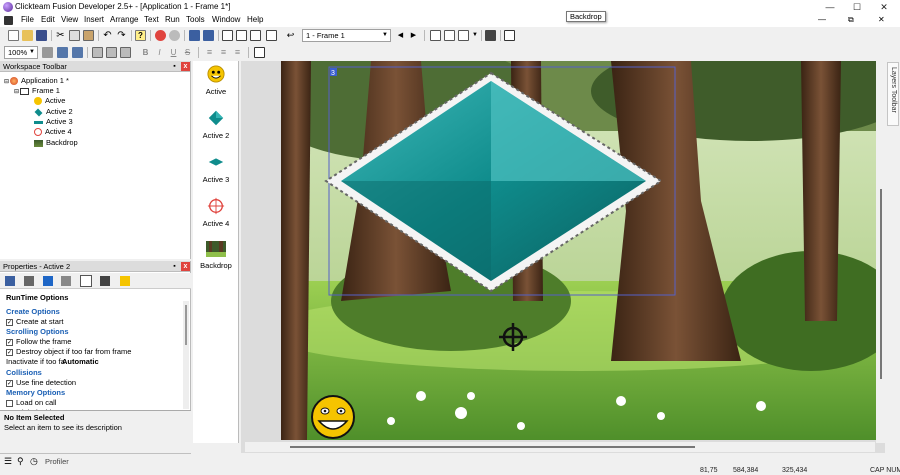  What do you see at coordinates (80, 362) in the screenshot?
I see `property-value: Automatic` at bounding box center [80, 362].